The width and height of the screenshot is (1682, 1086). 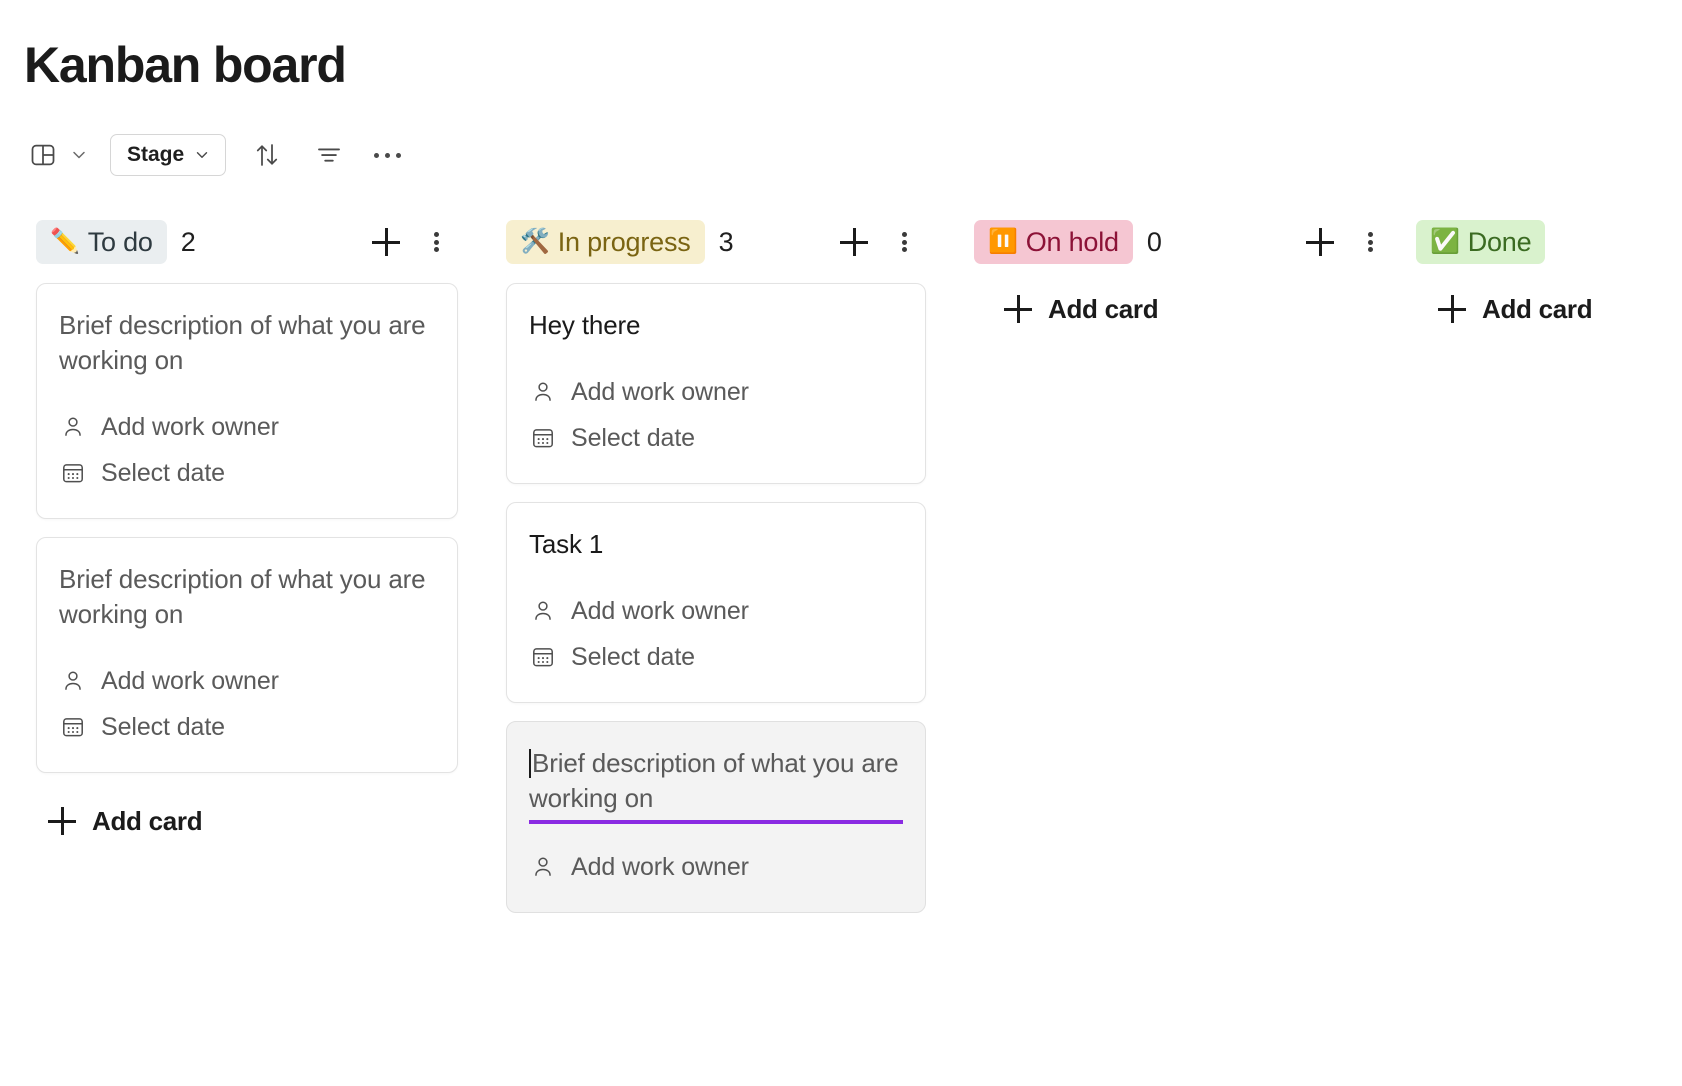 I want to click on column-label: Done, so click(x=1499, y=241).